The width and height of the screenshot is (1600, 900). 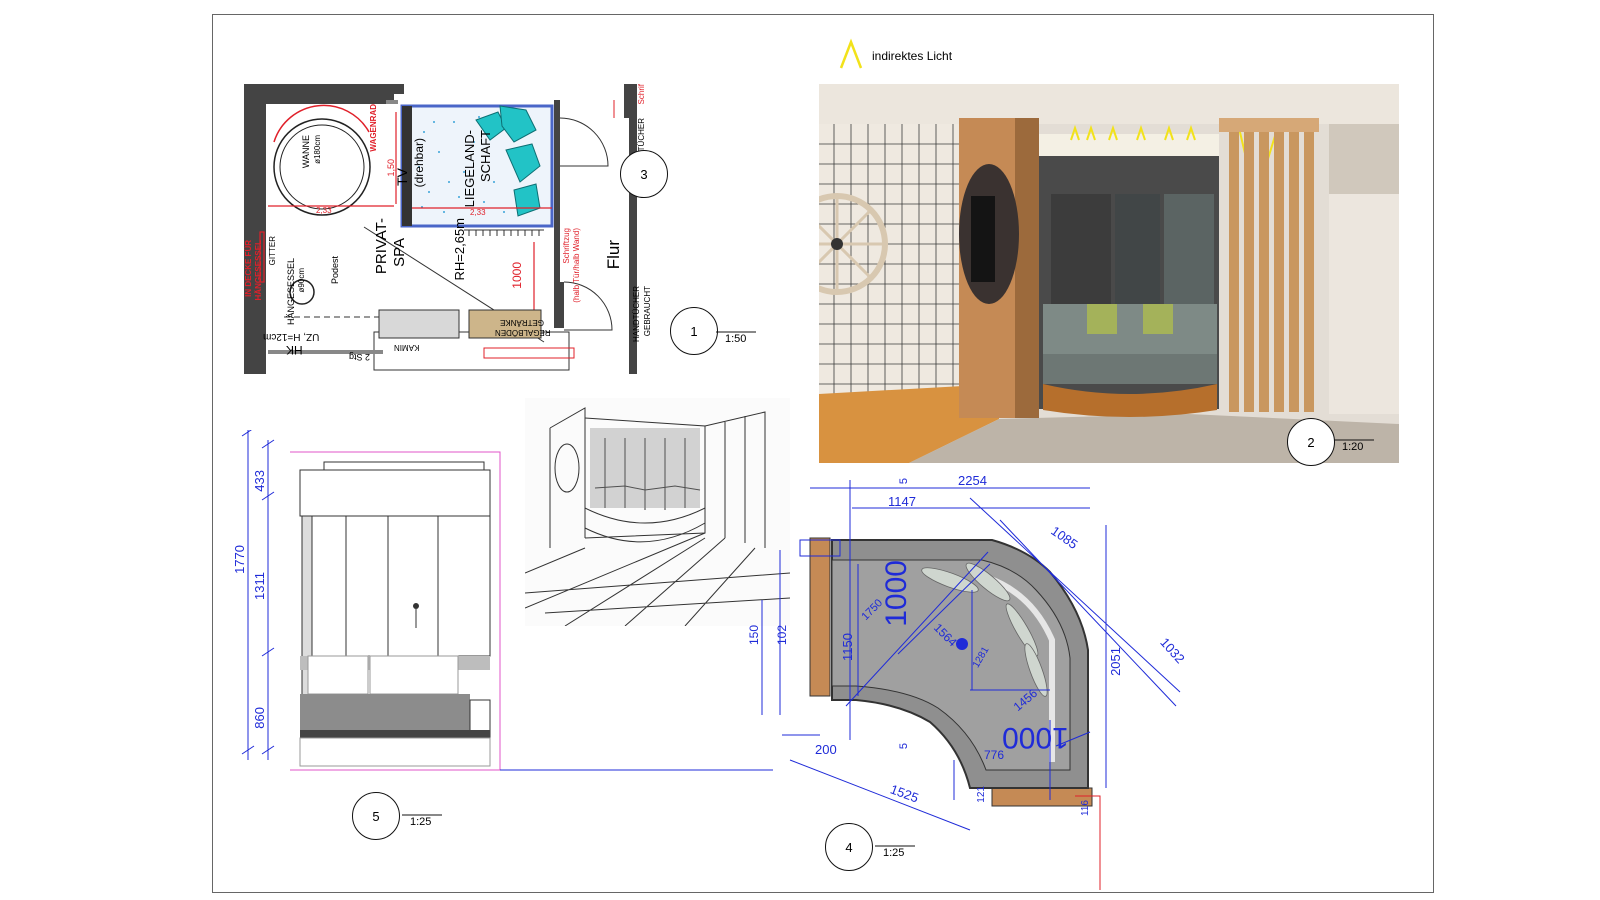 What do you see at coordinates (636, 314) in the screenshot?
I see `handtuecher-label-1: HANDTÜCHER` at bounding box center [636, 314].